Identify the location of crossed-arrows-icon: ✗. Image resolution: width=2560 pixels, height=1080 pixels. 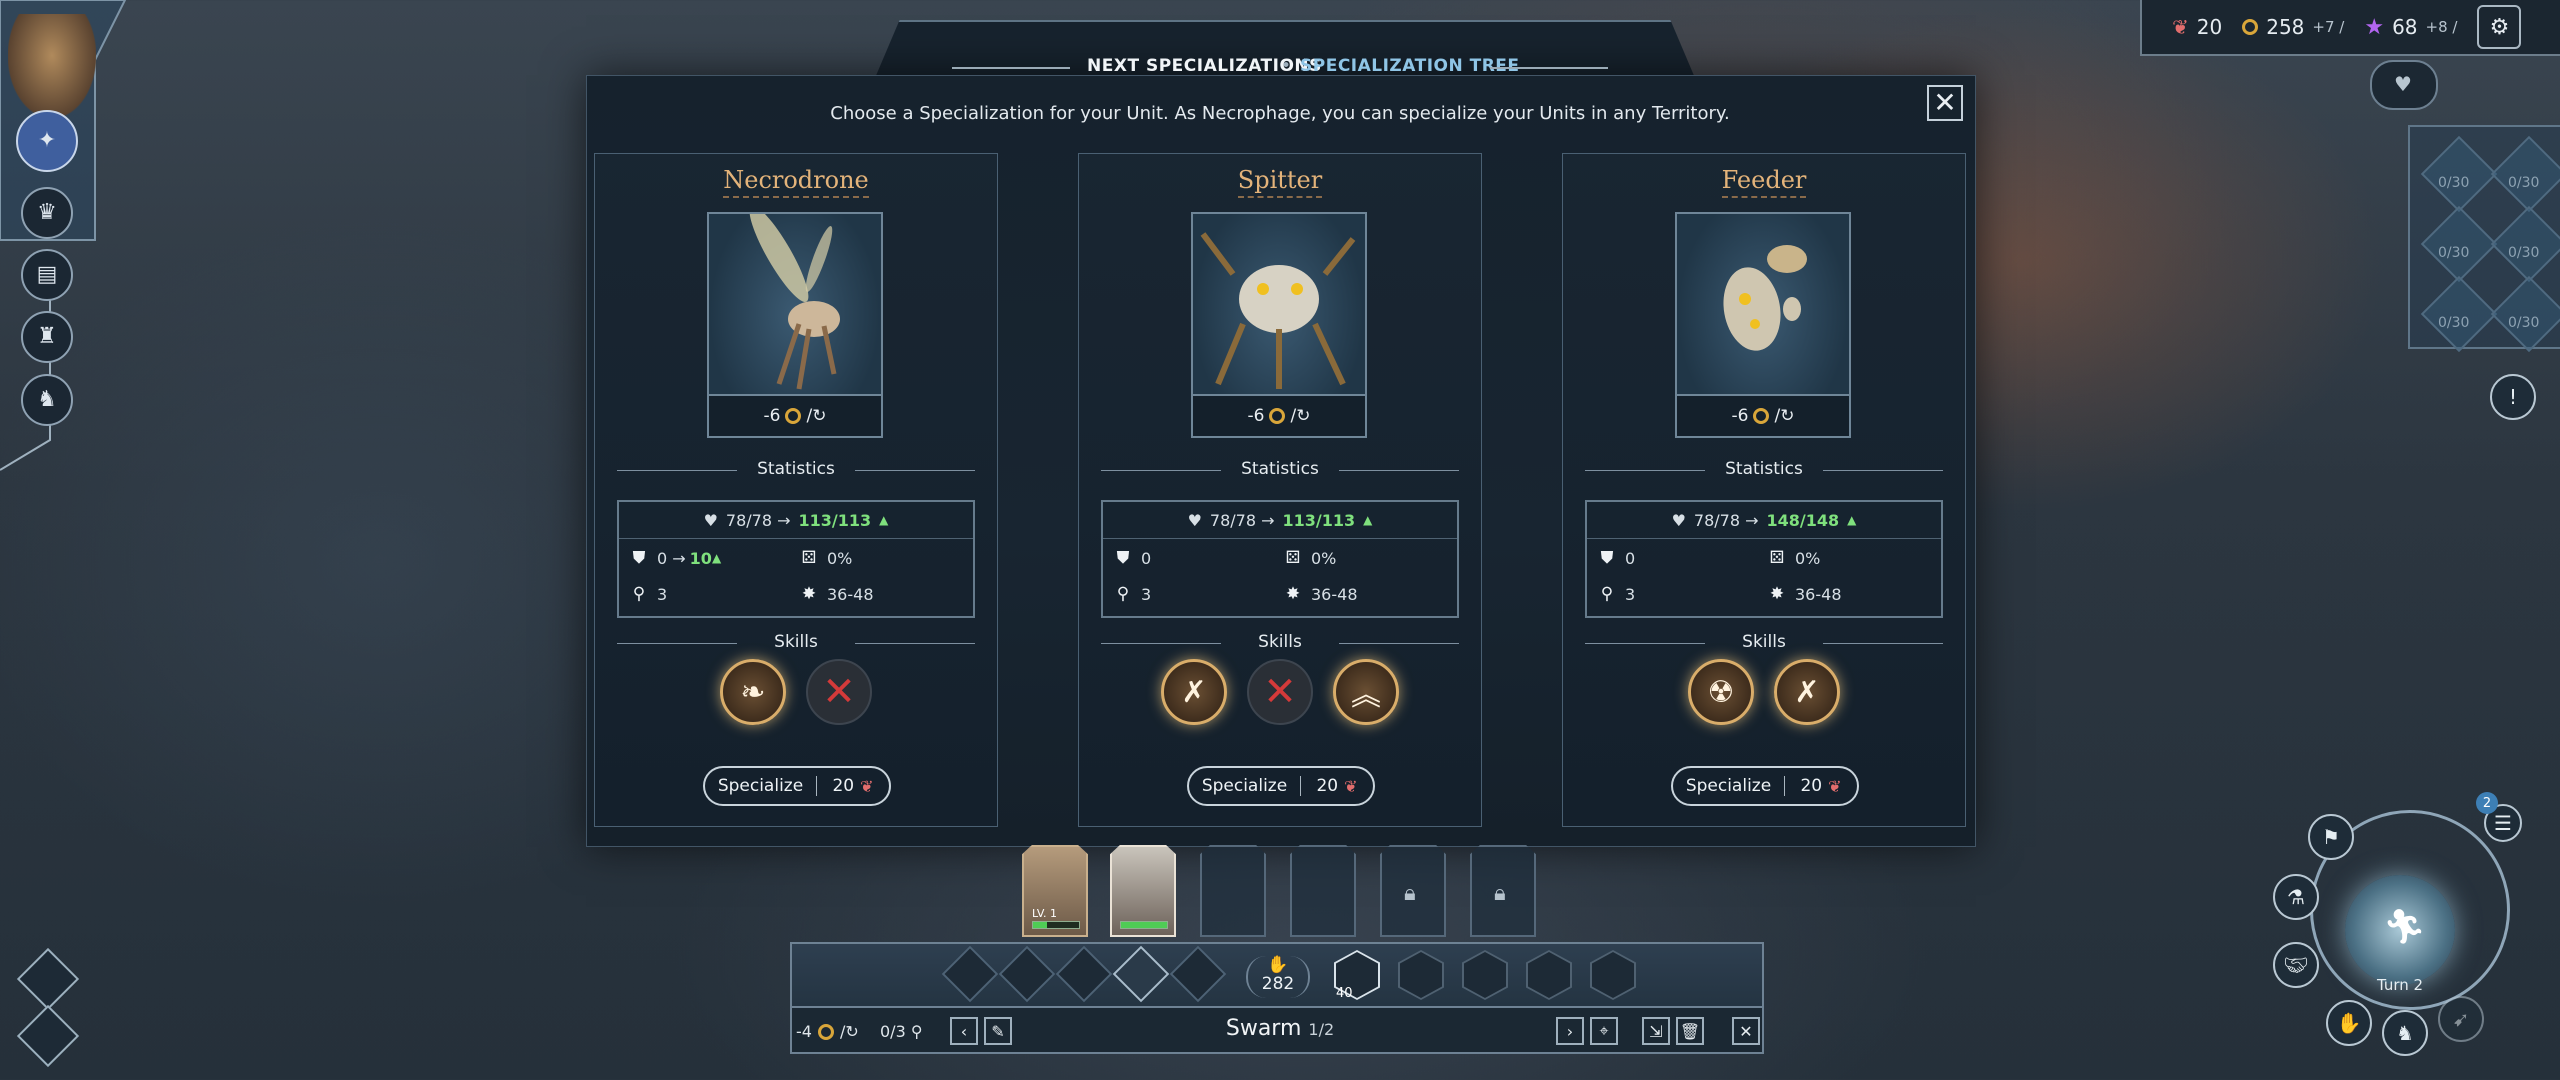
(1194, 692).